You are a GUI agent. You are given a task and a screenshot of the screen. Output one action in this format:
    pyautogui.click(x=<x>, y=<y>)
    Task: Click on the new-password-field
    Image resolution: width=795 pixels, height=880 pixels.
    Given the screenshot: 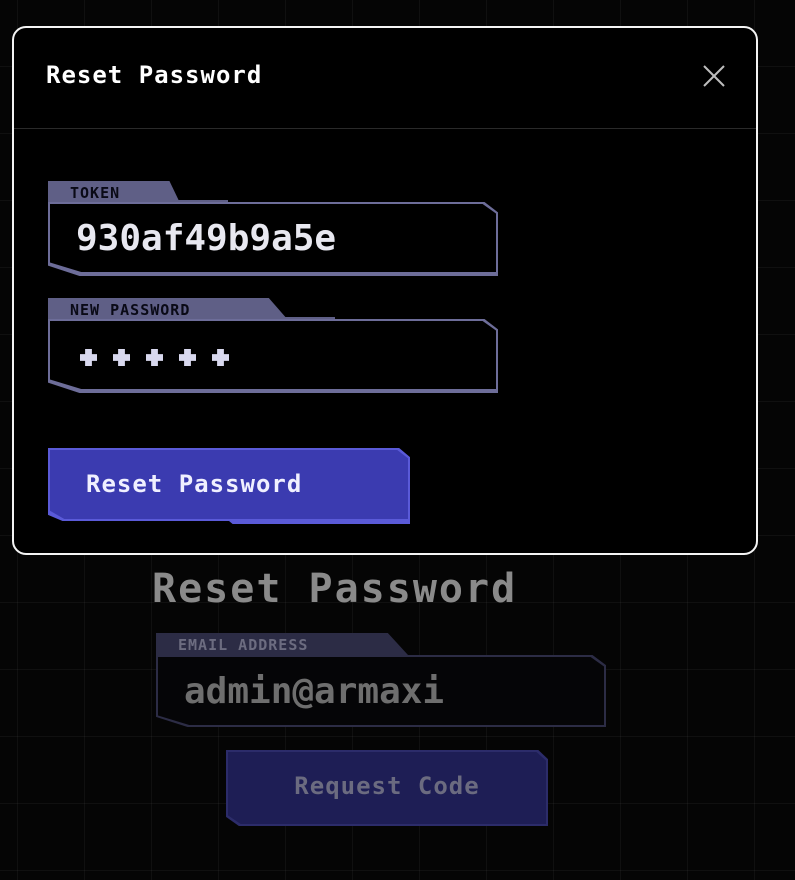 What is the action you would take?
    pyautogui.click(x=273, y=355)
    